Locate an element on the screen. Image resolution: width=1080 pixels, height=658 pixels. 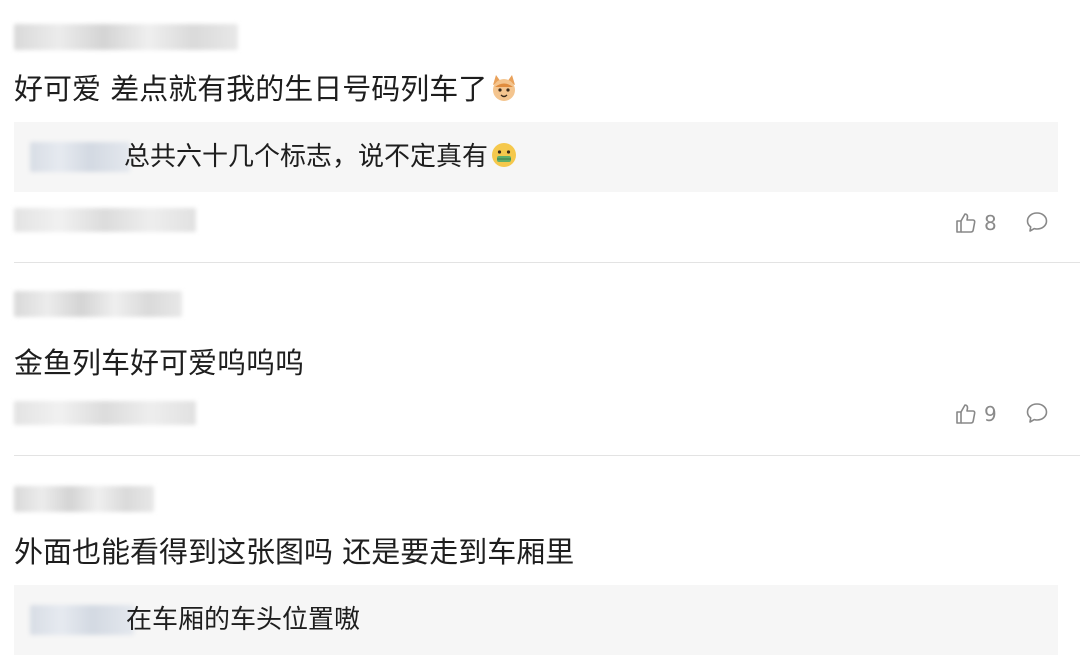
cat-face-emoji is located at coordinates (504, 93).